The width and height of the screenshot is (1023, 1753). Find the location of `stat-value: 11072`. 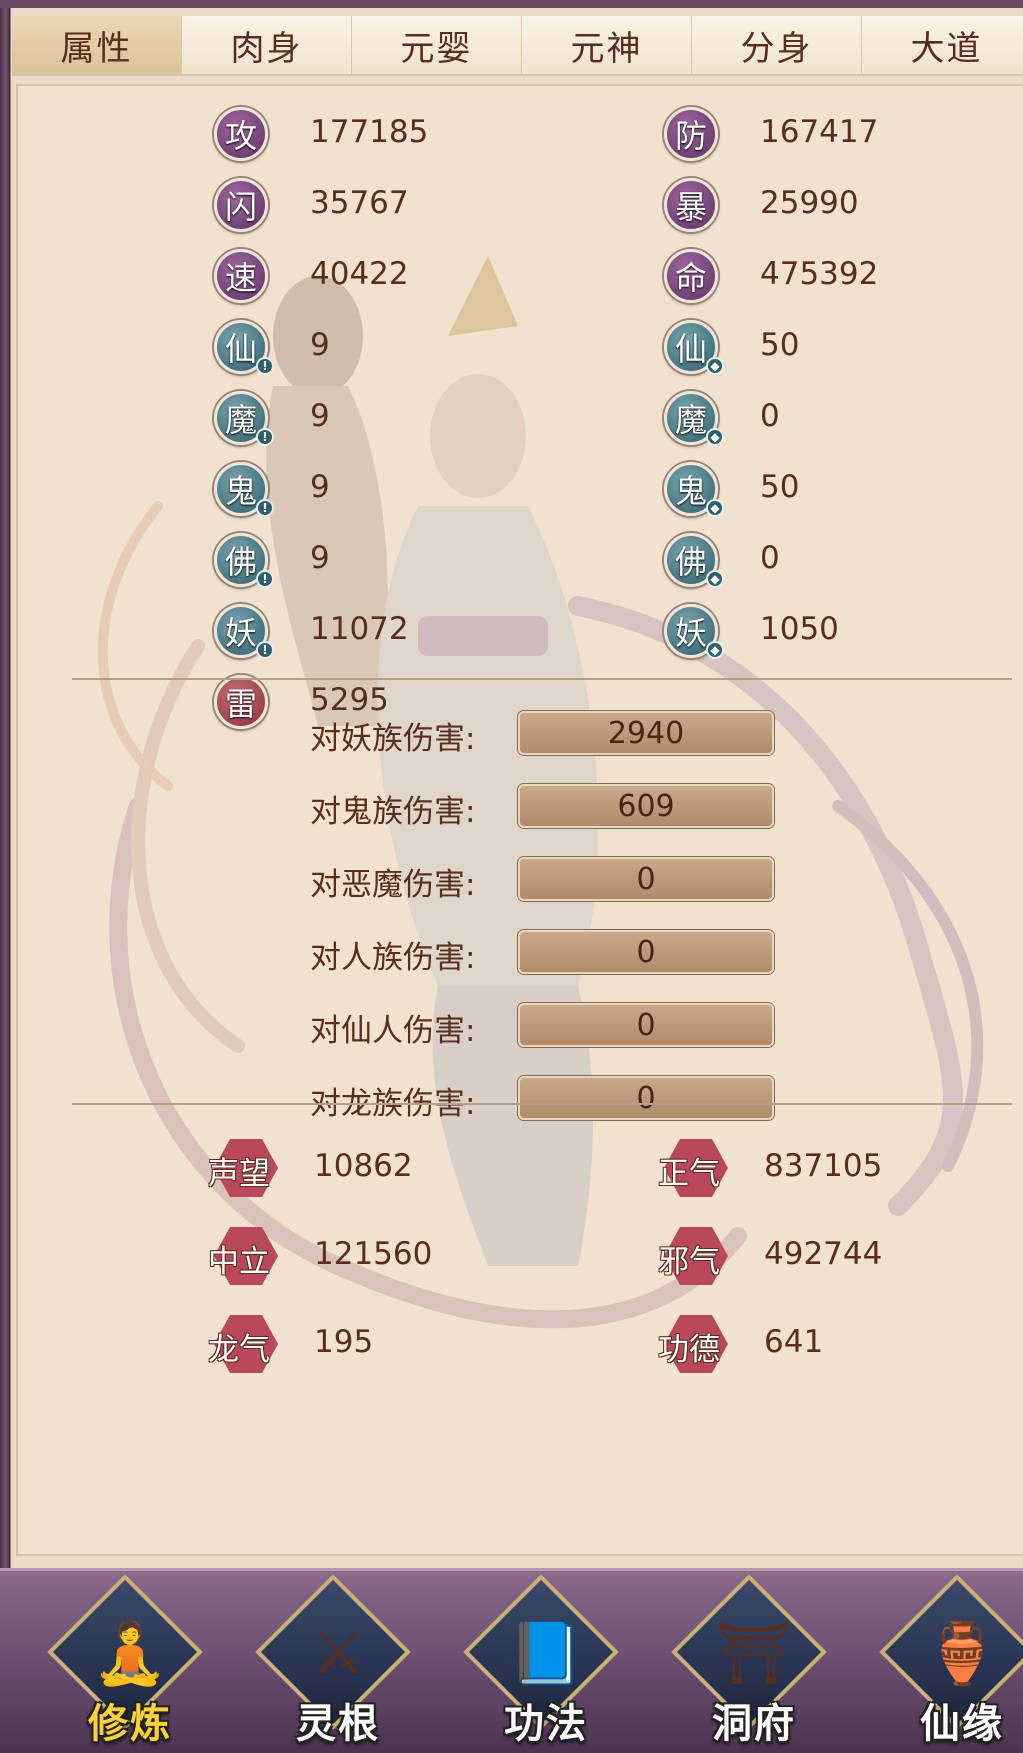

stat-value: 11072 is located at coordinates (359, 629).